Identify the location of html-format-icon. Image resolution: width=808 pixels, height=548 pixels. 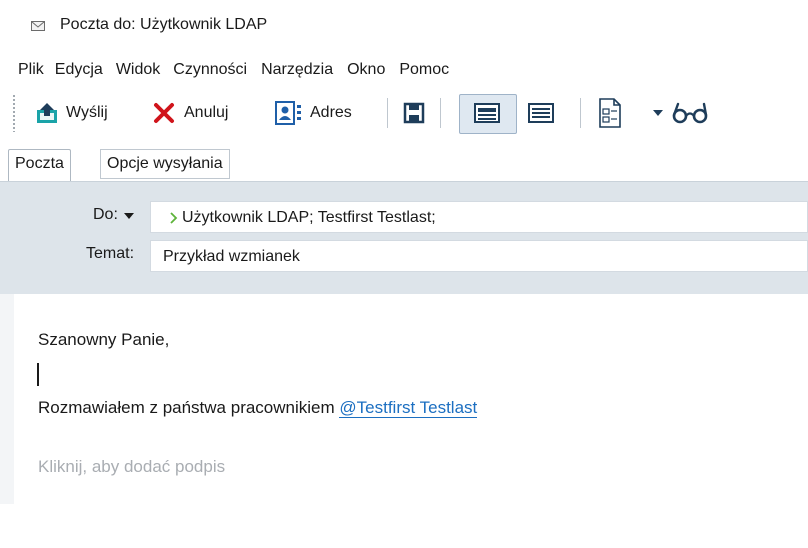
(487, 113).